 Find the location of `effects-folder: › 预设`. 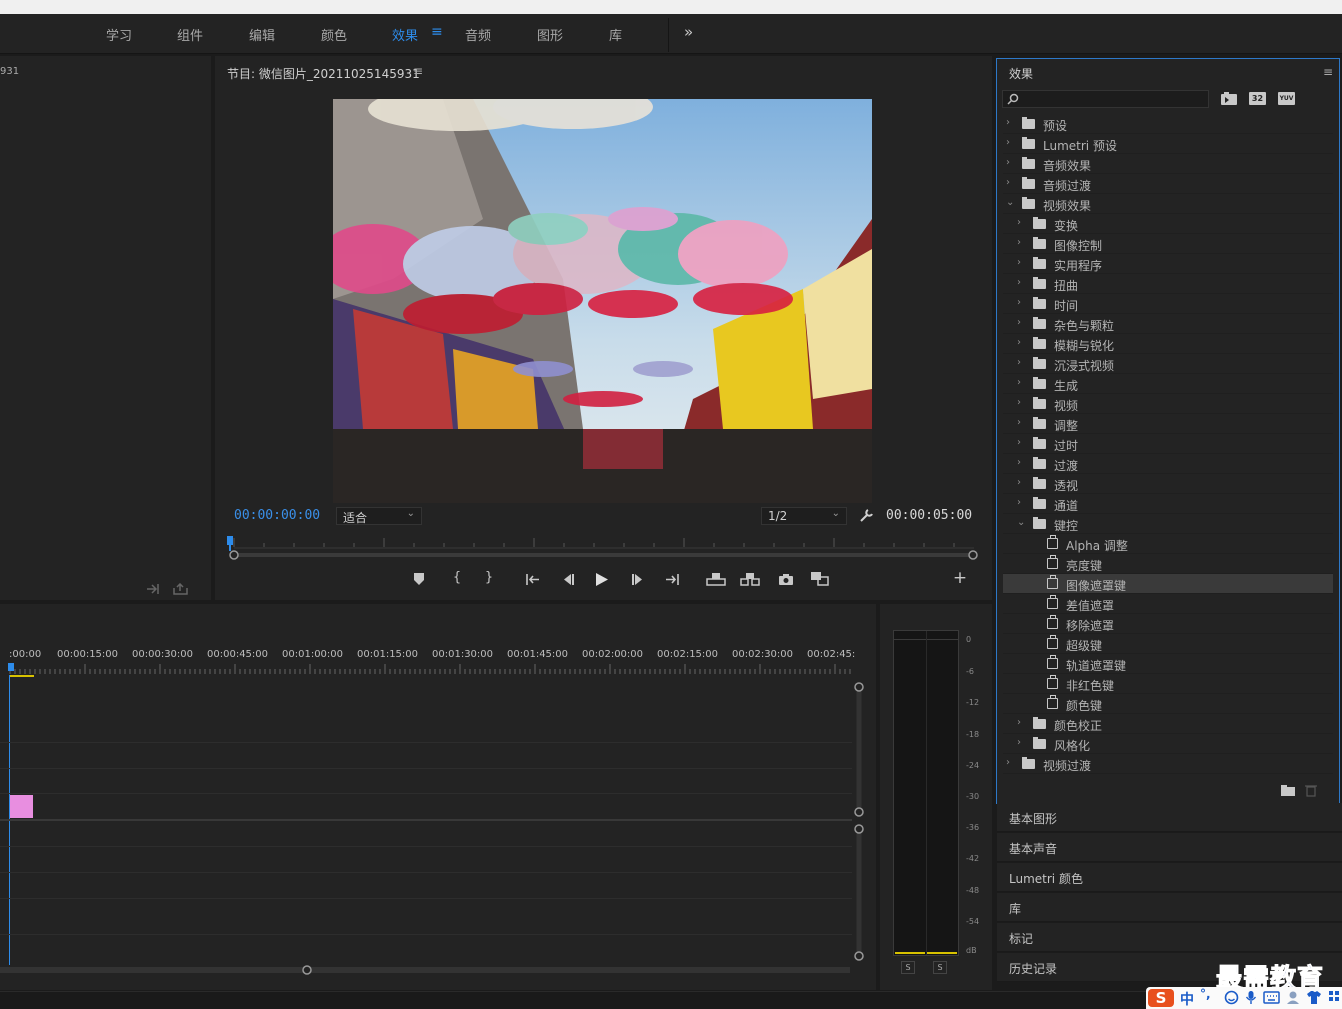

effects-folder: › 预设 is located at coordinates (1168, 124).